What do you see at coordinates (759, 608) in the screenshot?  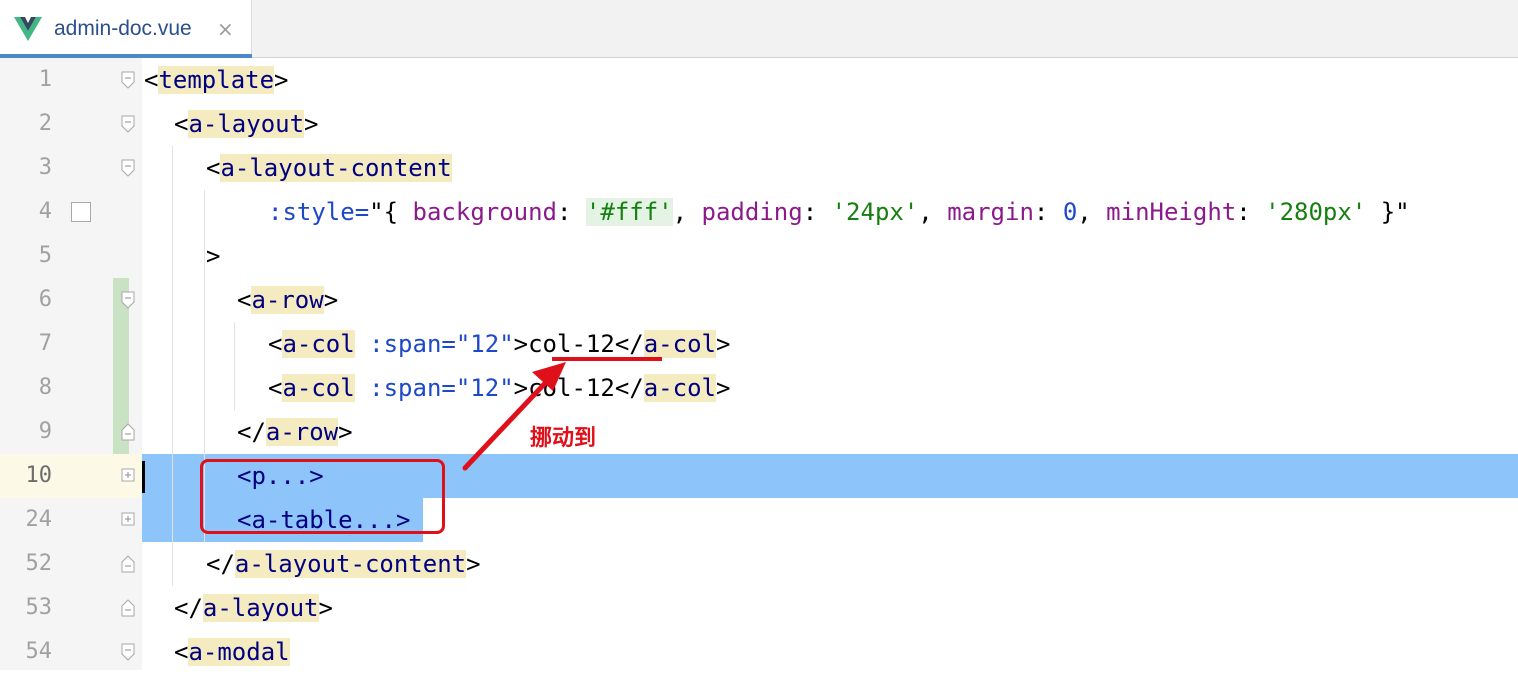 I see `code-line: 53 </a-layout>` at bounding box center [759, 608].